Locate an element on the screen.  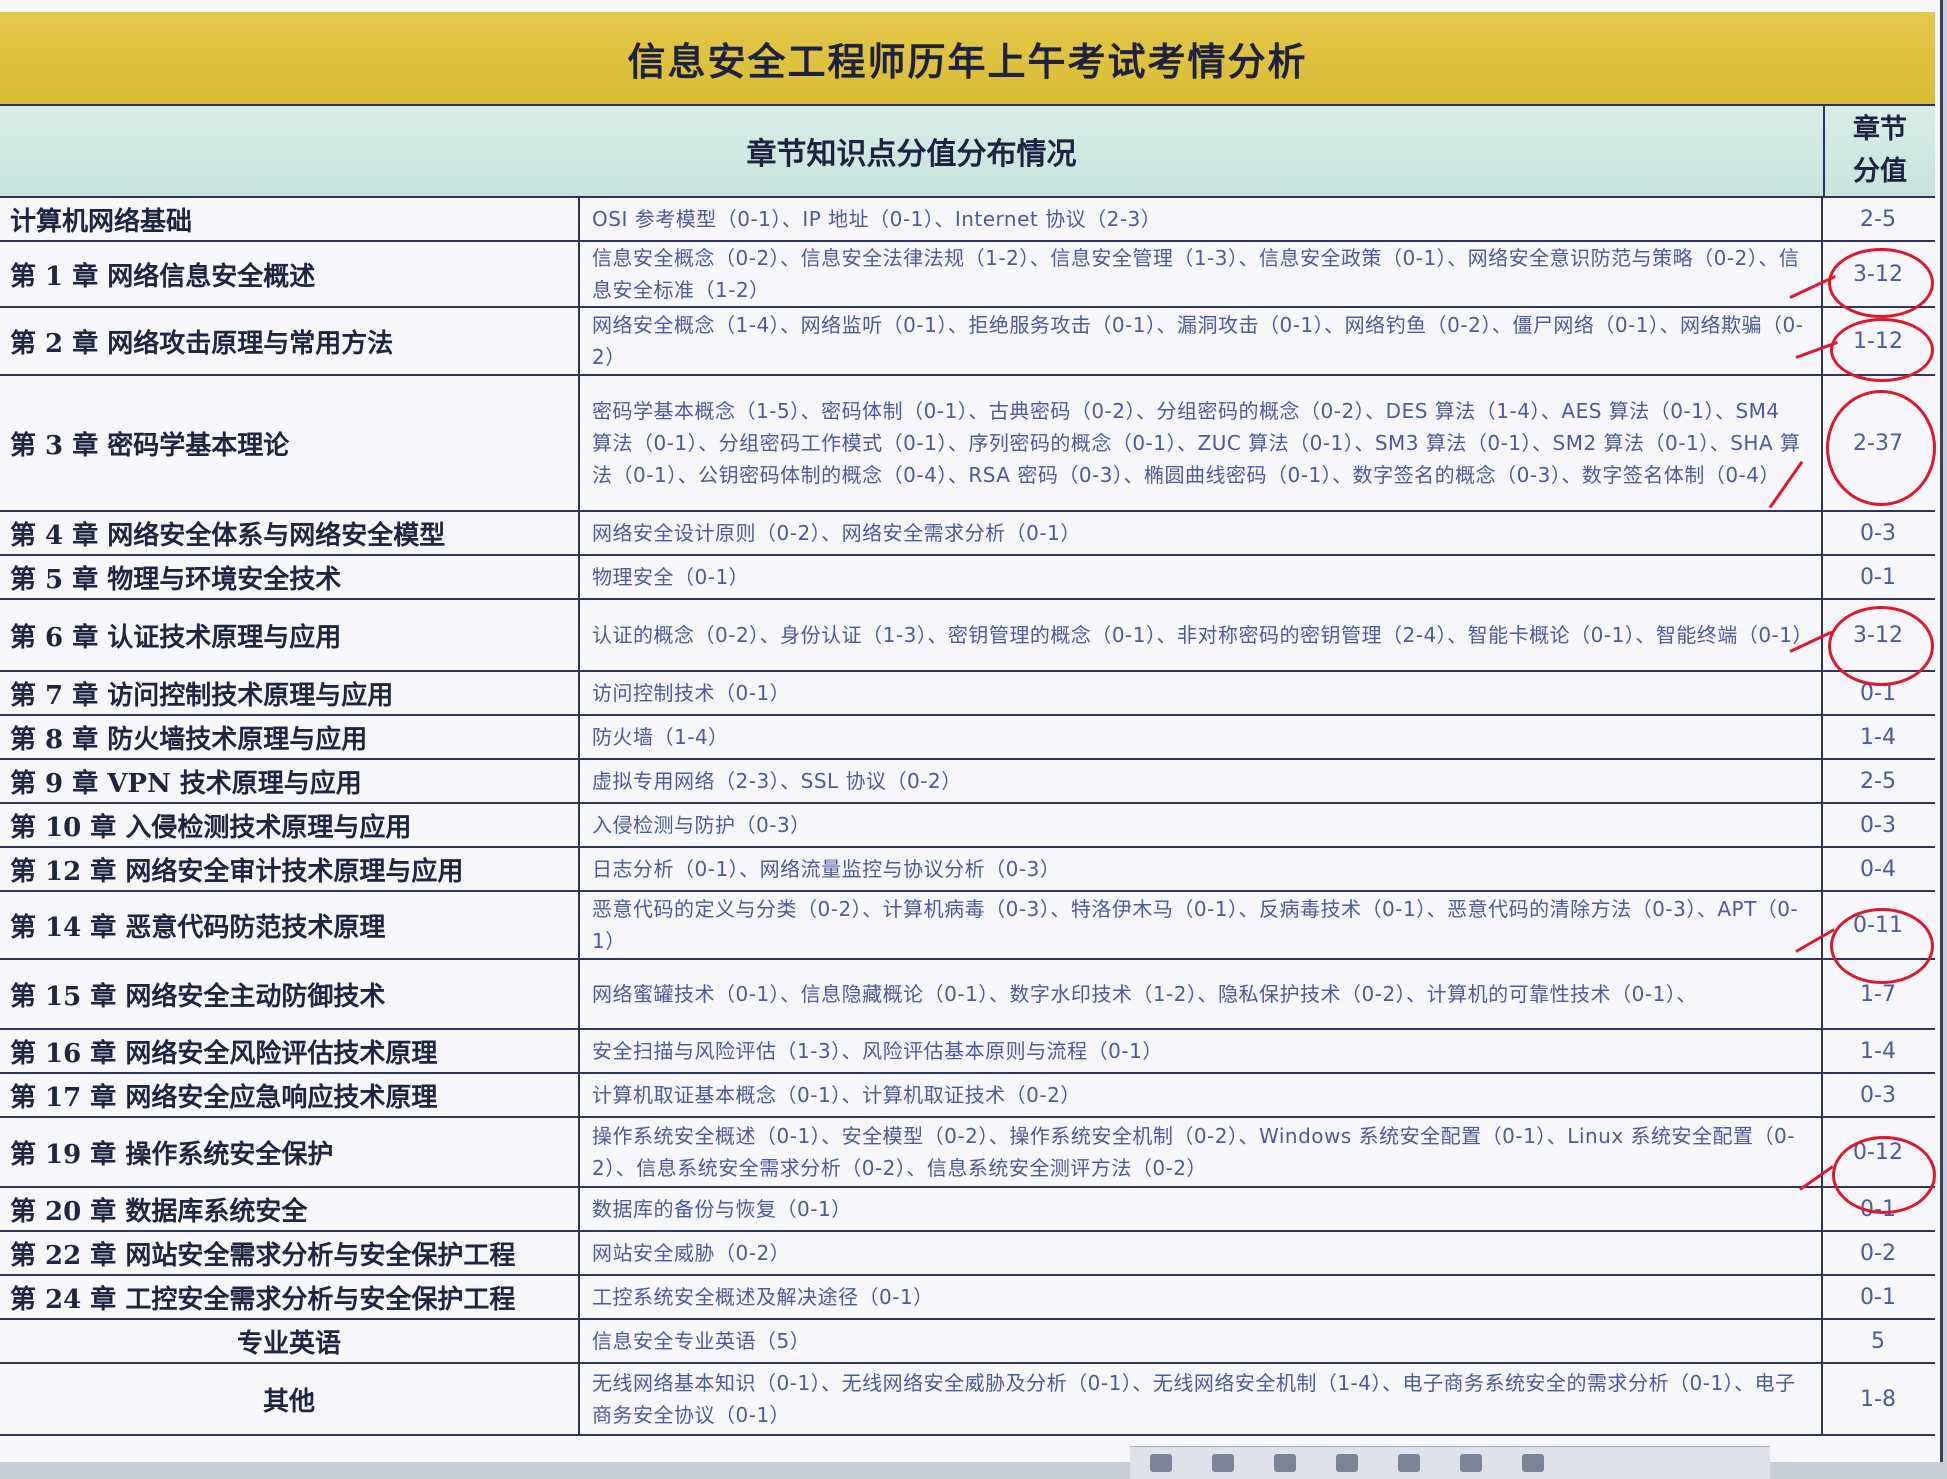
knowledge-points: 工控系统安全概述及解决途径（0-1） is located at coordinates (1201, 1297).